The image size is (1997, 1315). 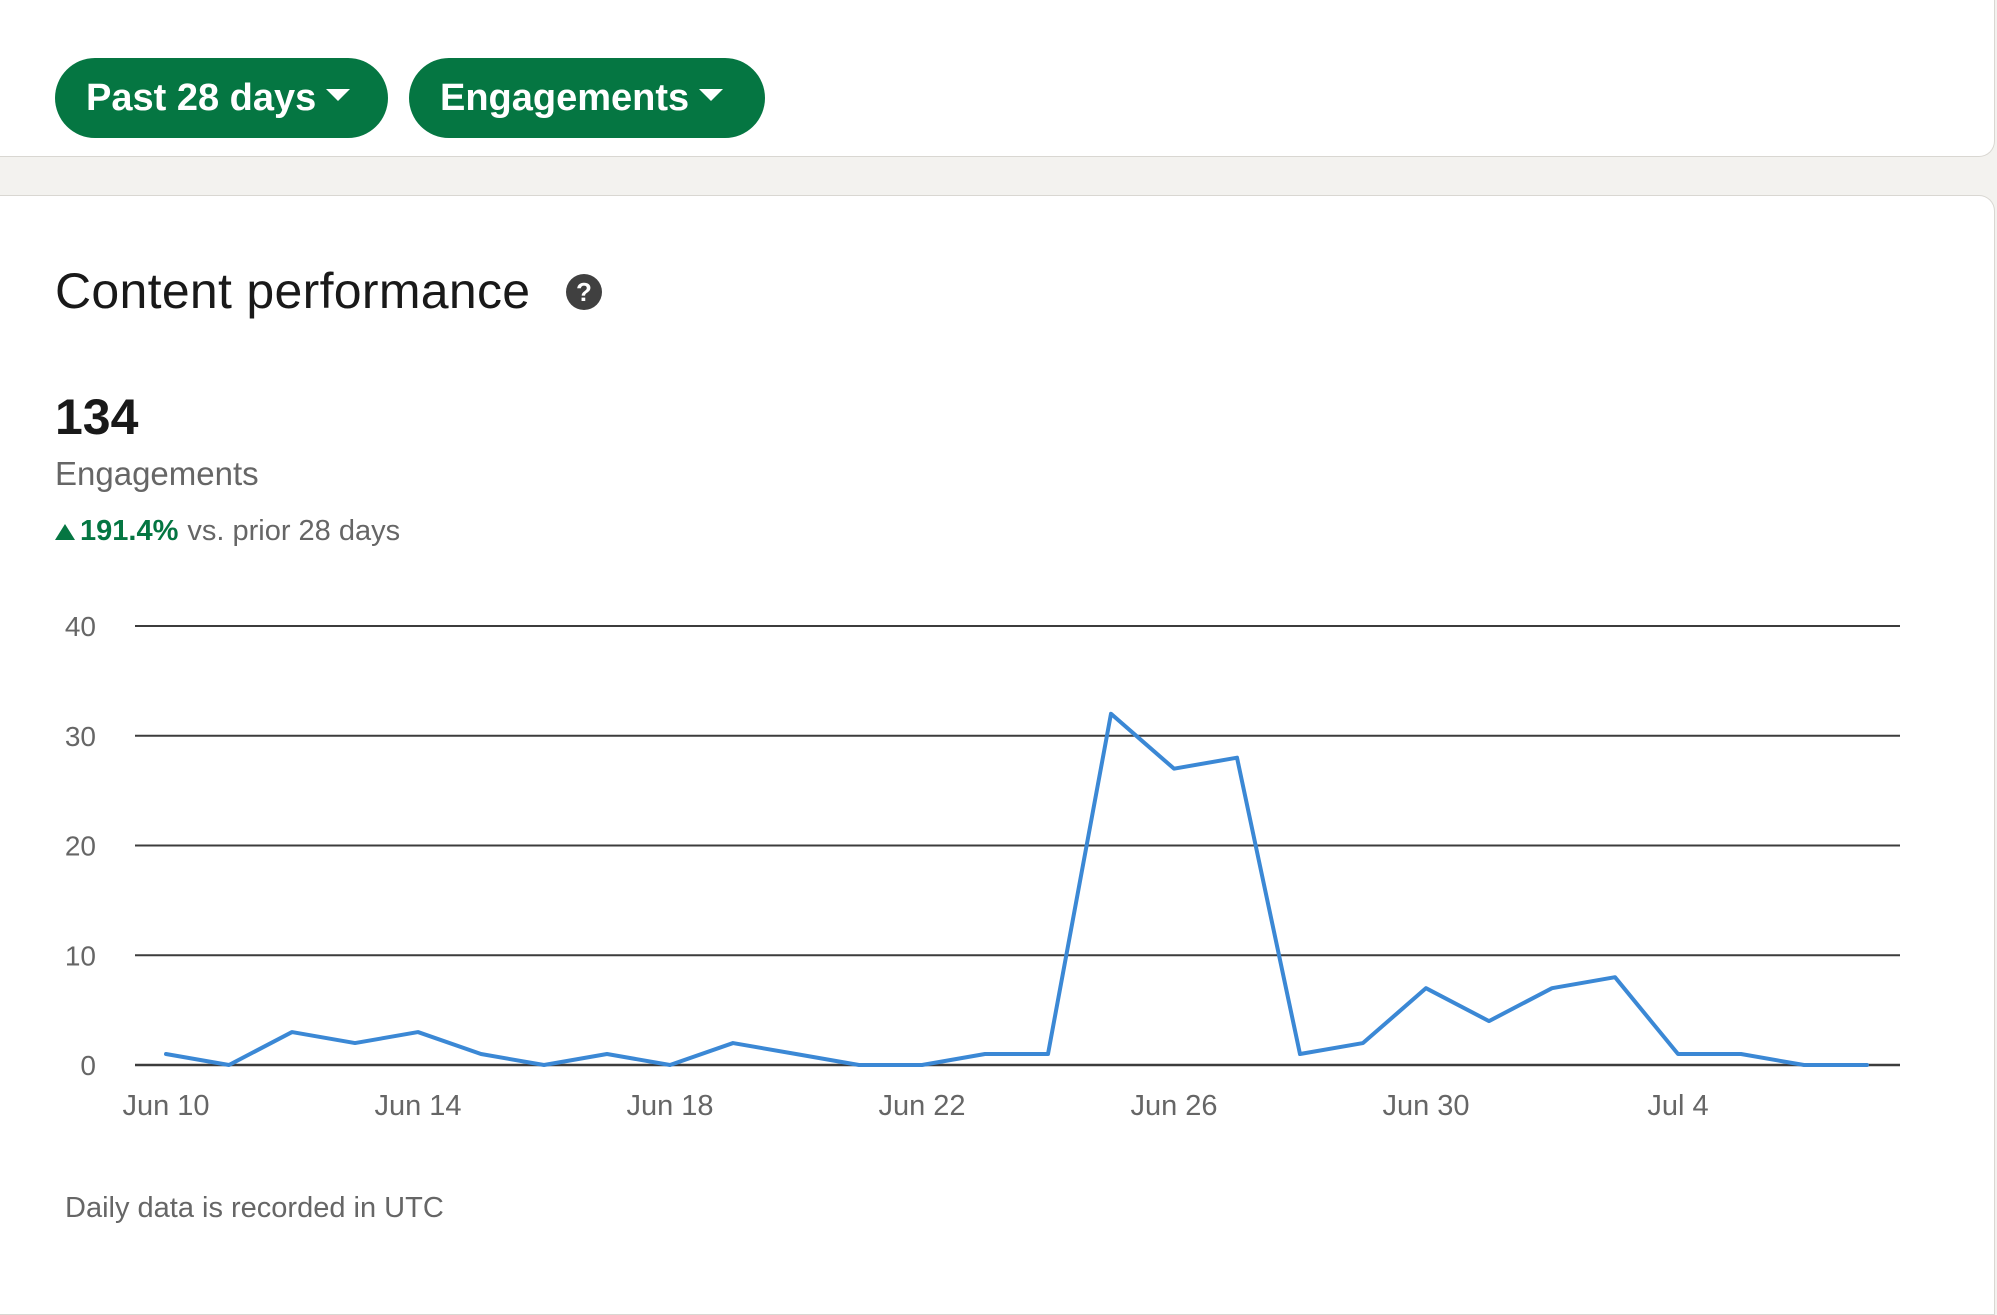 I want to click on total-engagements-label: Engagements, so click(x=157, y=473).